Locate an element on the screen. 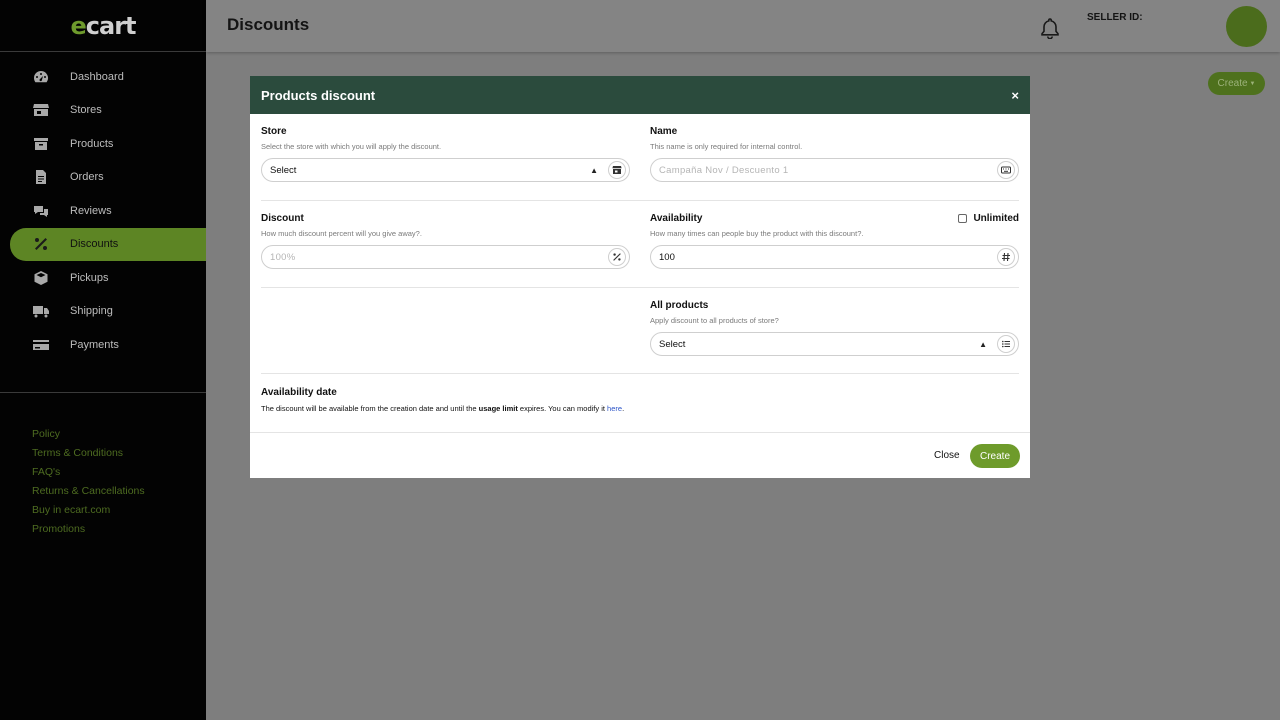  bell-icon is located at coordinates (1050, 28).